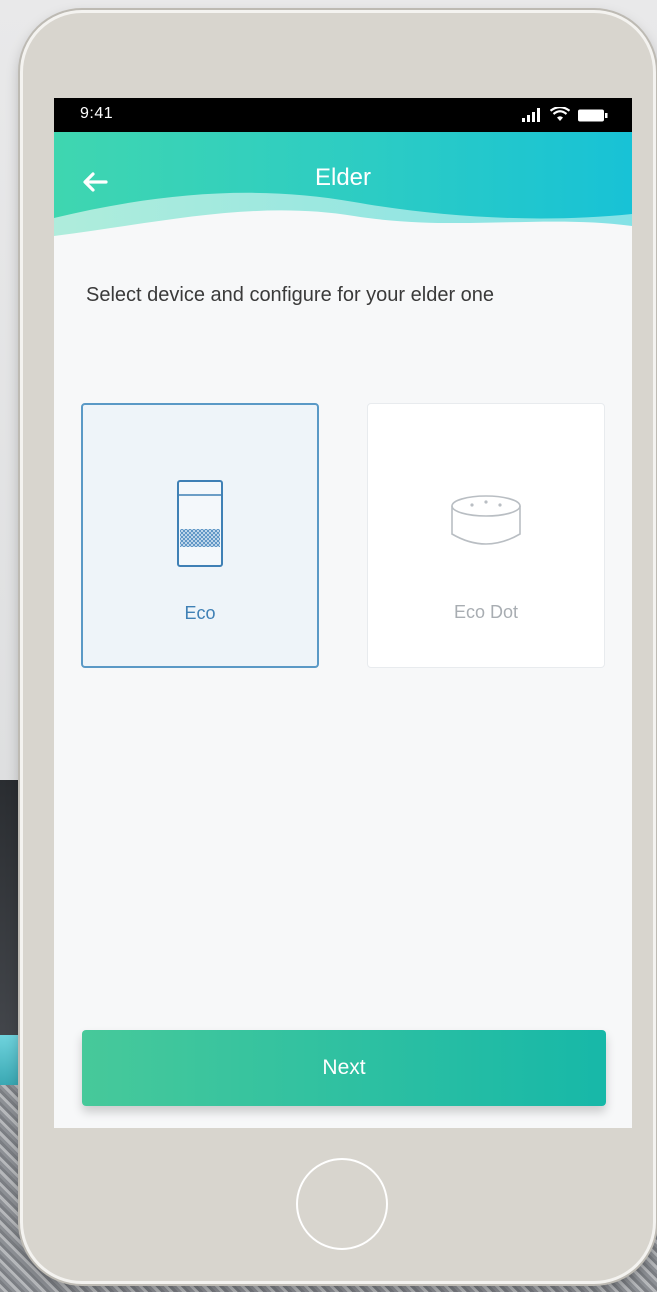 This screenshot has width=657, height=1292. Describe the element at coordinates (343, 115) in the screenshot. I see `status-bar: 9:41` at that location.